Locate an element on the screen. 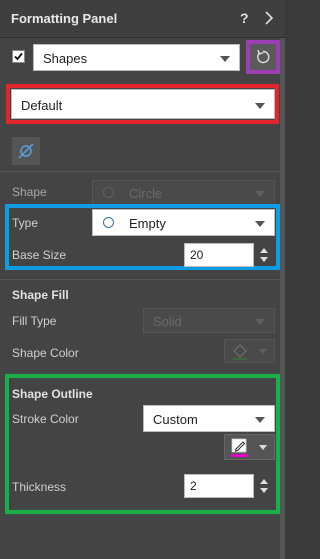 This screenshot has height=559, width=320. shape-color-label: Shape Color is located at coordinates (45, 353).